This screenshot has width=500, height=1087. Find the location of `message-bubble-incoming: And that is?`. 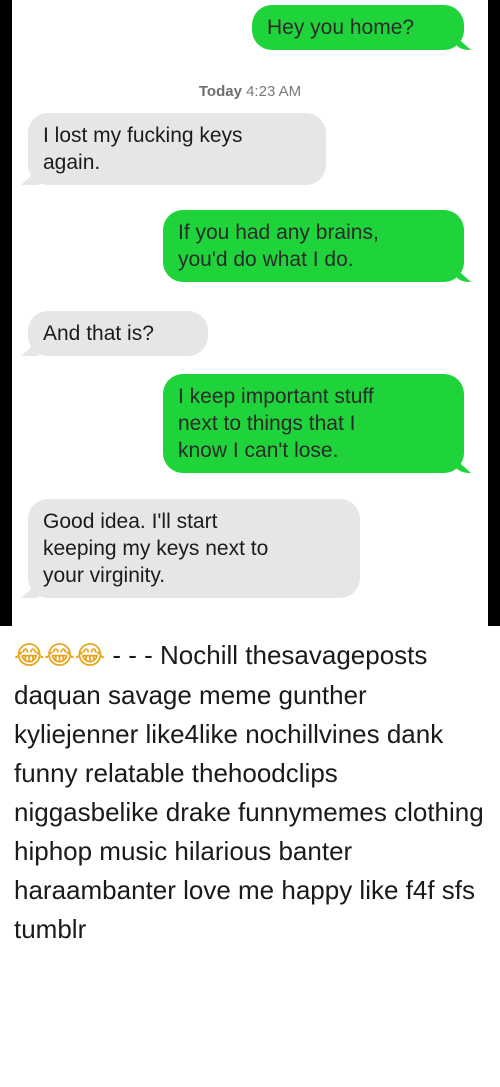

message-bubble-incoming: And that is? is located at coordinates (118, 333).